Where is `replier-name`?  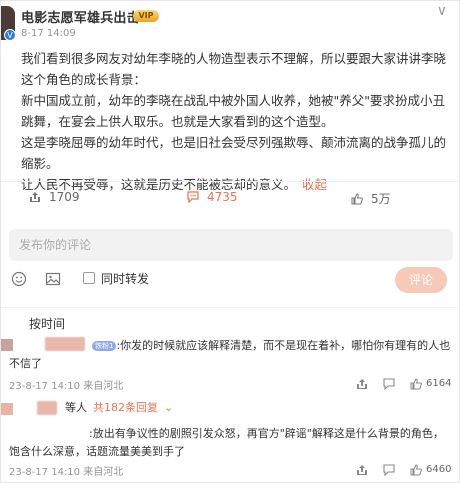
replier-name is located at coordinates (47, 408).